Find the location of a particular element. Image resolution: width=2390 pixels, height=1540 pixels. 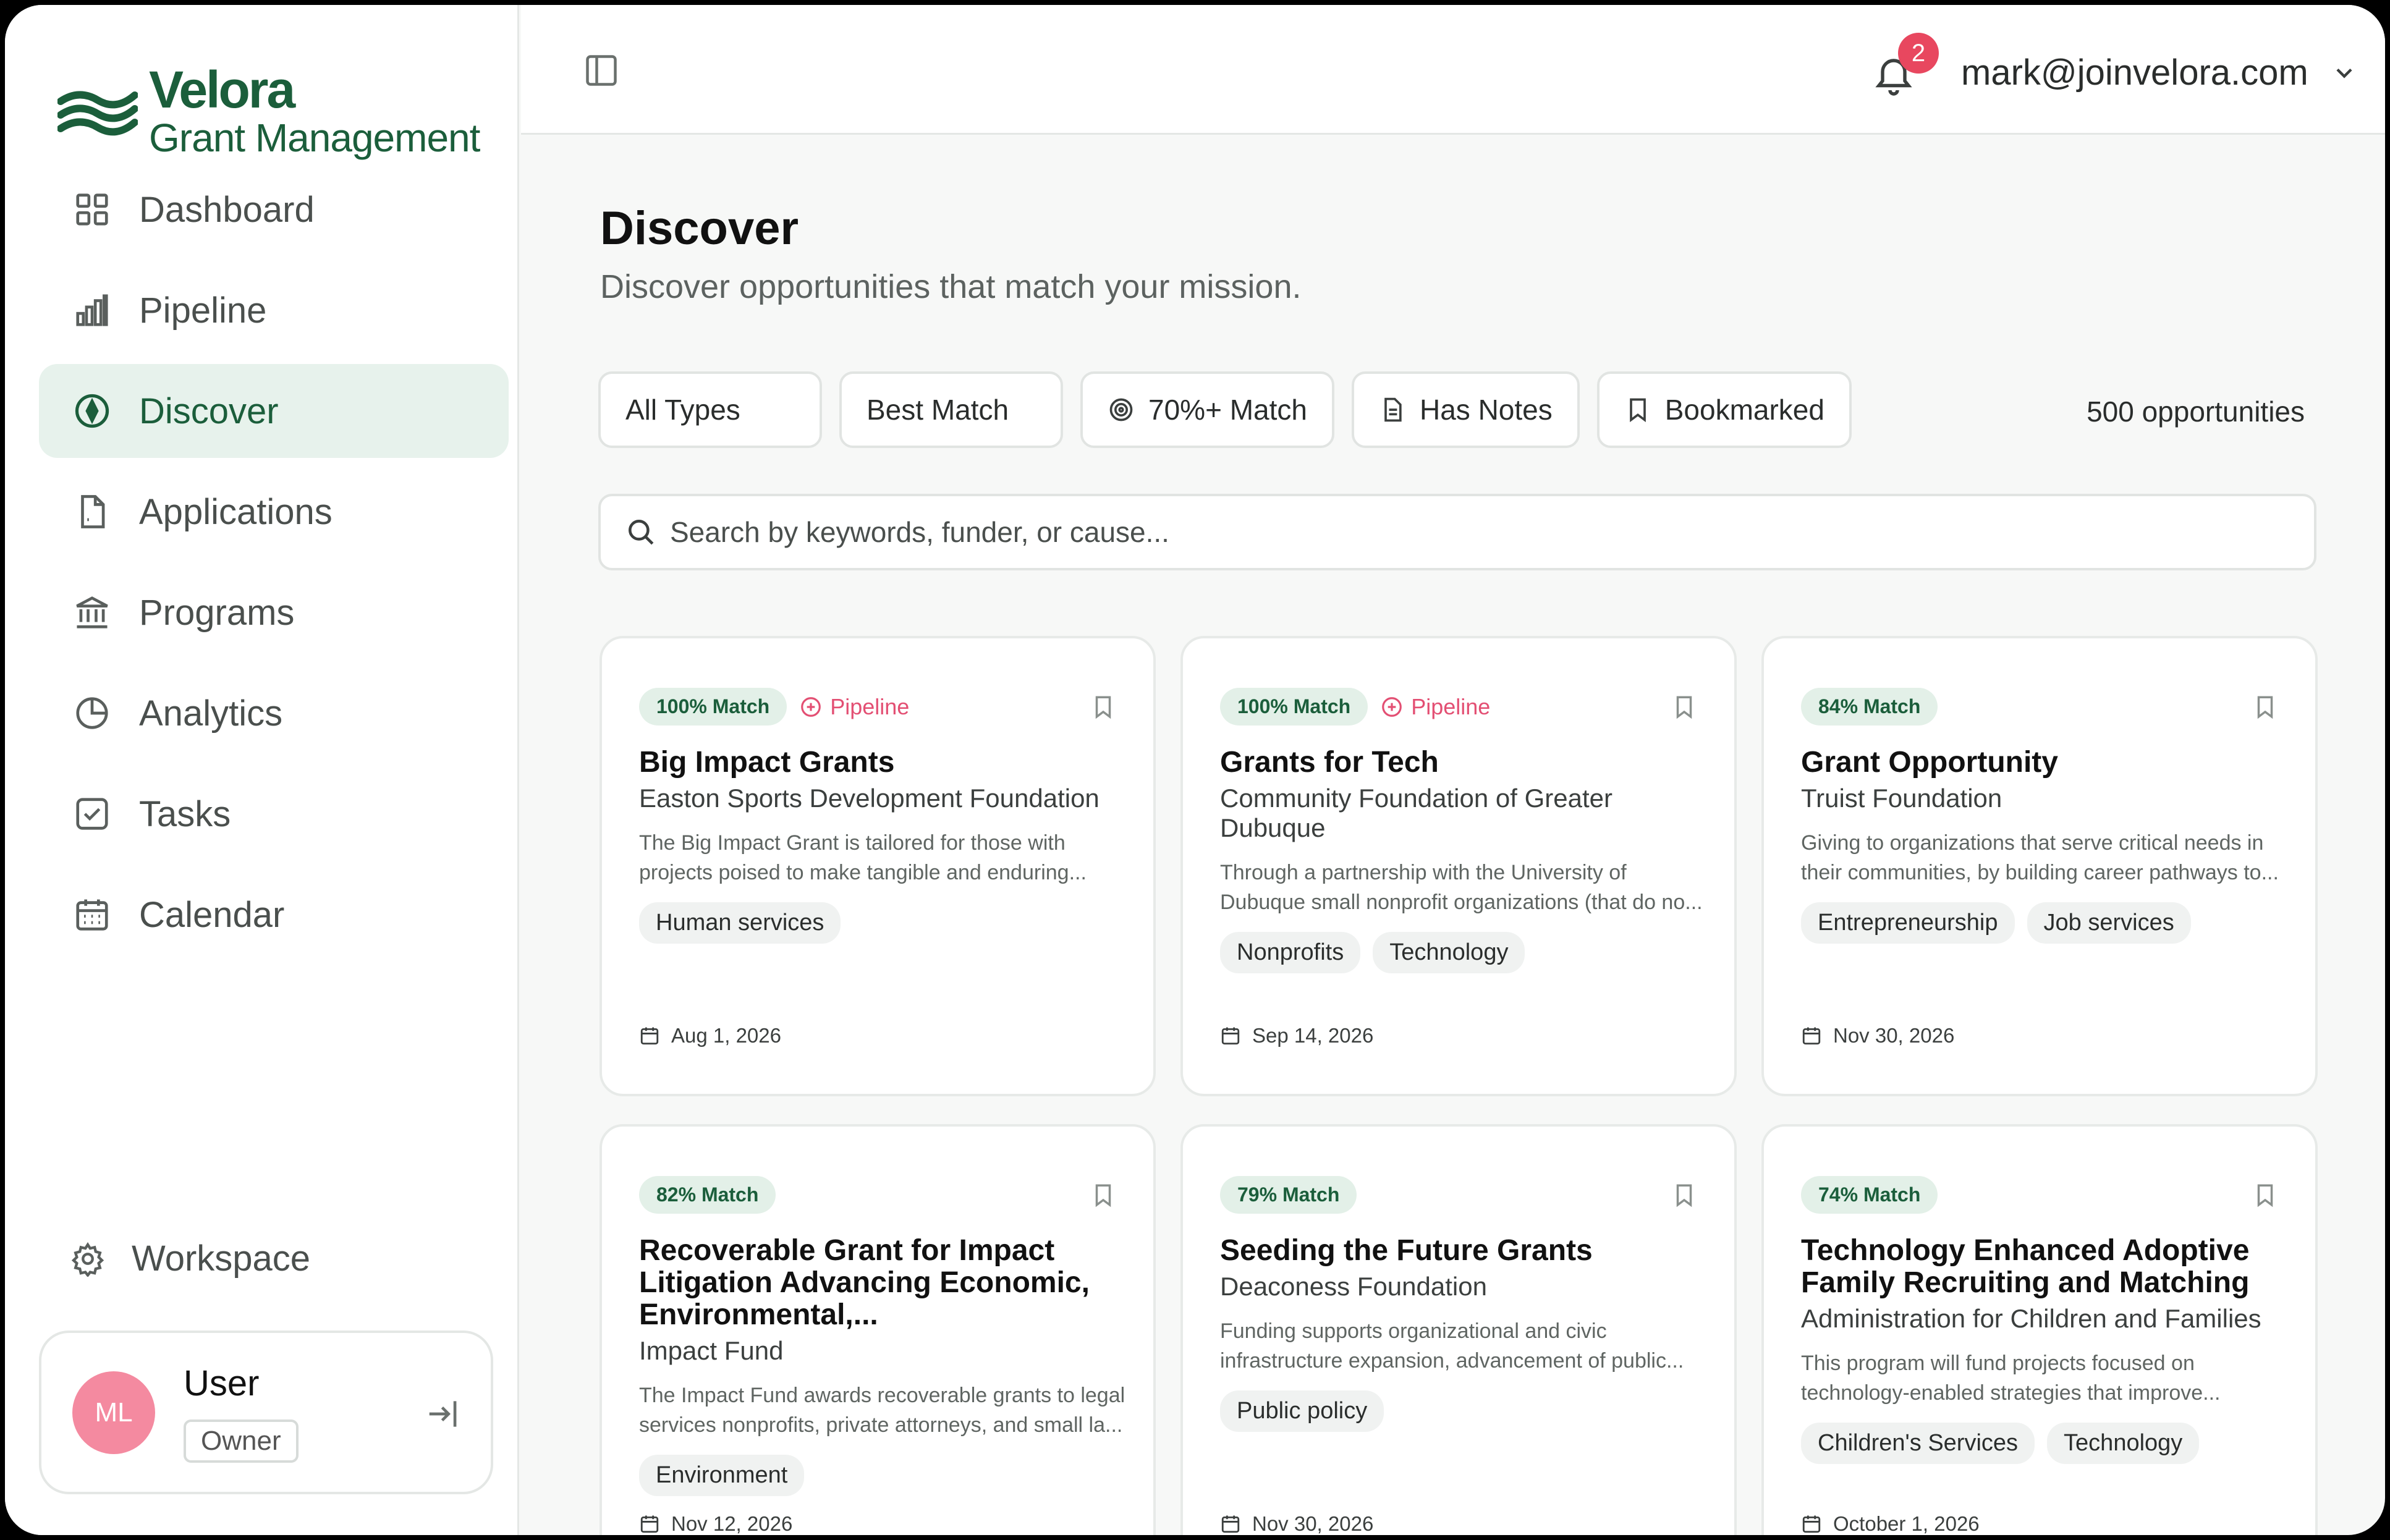

sidebar-item-label: Pipeline is located at coordinates (203, 310).